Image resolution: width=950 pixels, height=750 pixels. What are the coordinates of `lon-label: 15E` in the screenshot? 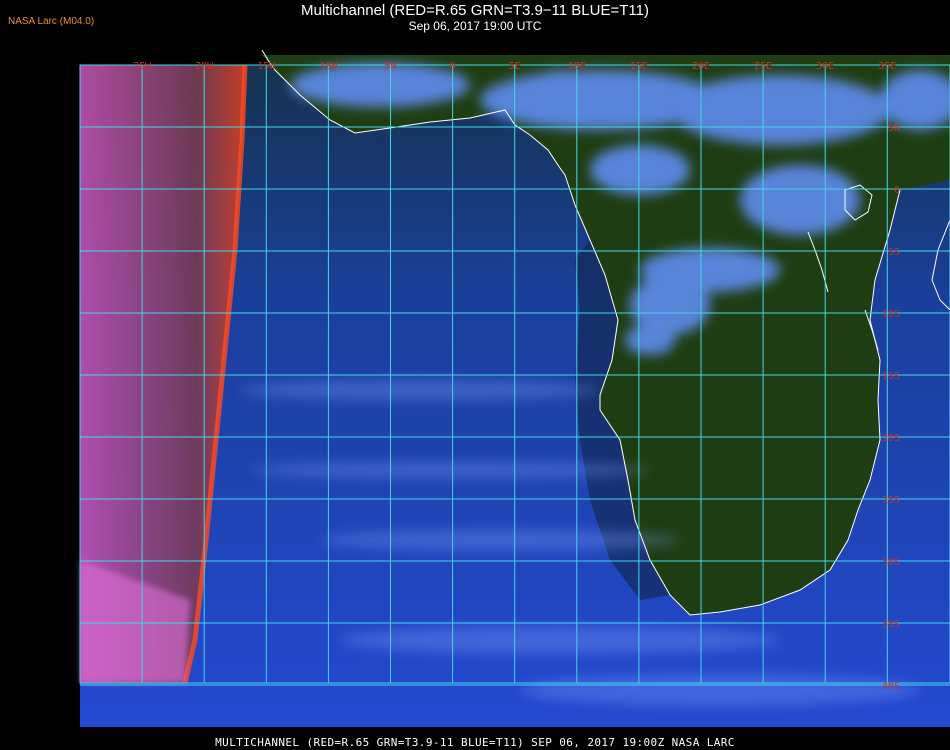 It's located at (639, 66).